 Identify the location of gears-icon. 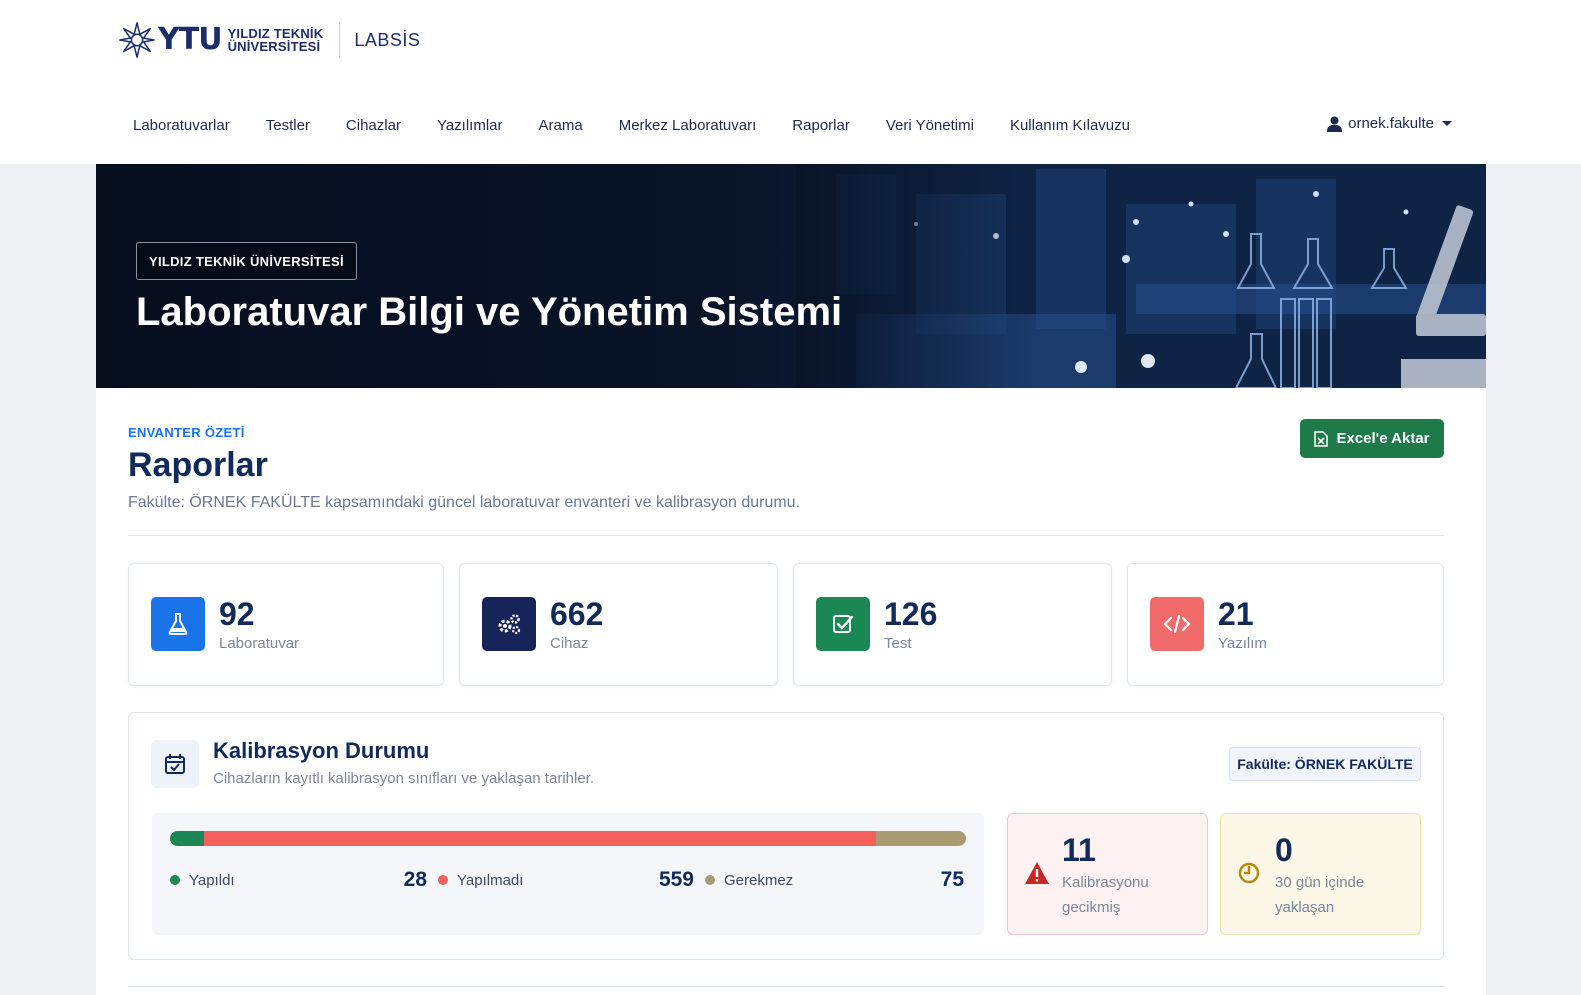
(509, 624).